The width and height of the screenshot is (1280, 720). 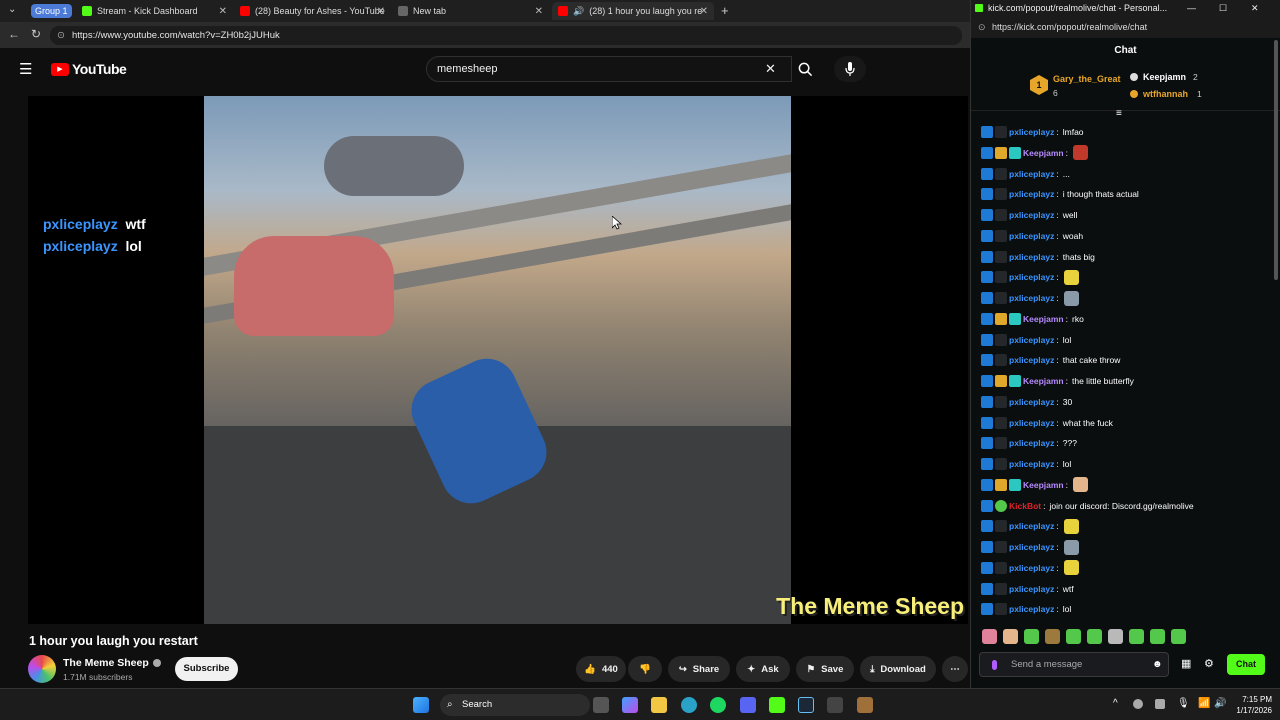 I want to click on save-button: ⚑ Save, so click(x=825, y=669).